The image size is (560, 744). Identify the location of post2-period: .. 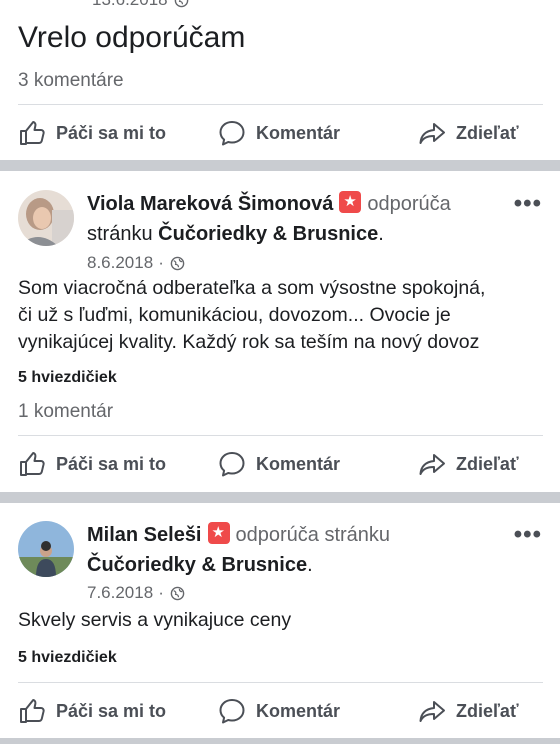
(310, 565).